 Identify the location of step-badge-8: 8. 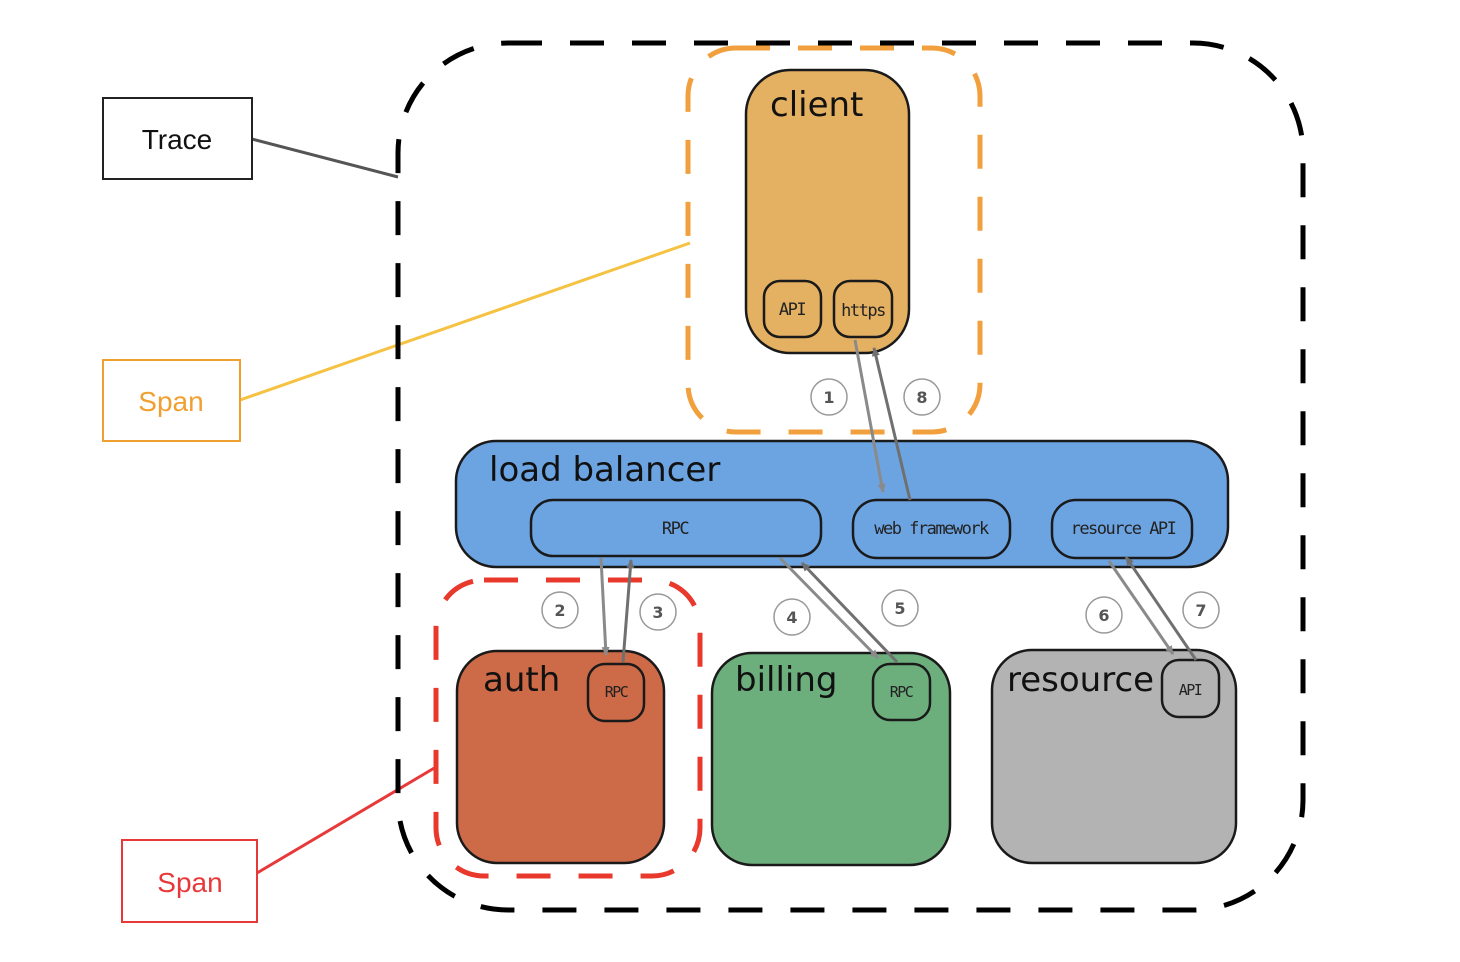
(922, 397).